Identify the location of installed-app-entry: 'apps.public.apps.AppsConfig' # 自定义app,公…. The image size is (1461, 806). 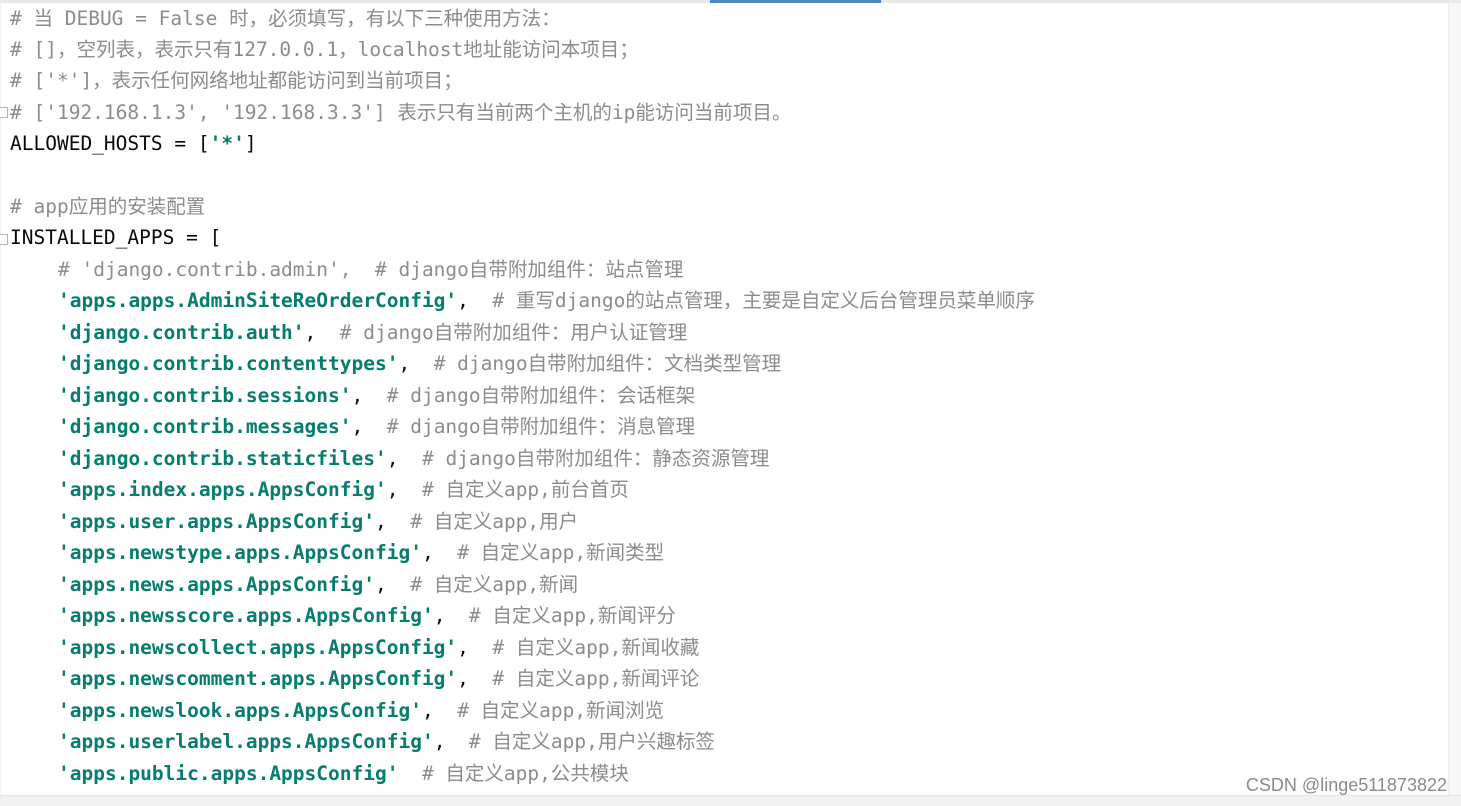
(319, 773).